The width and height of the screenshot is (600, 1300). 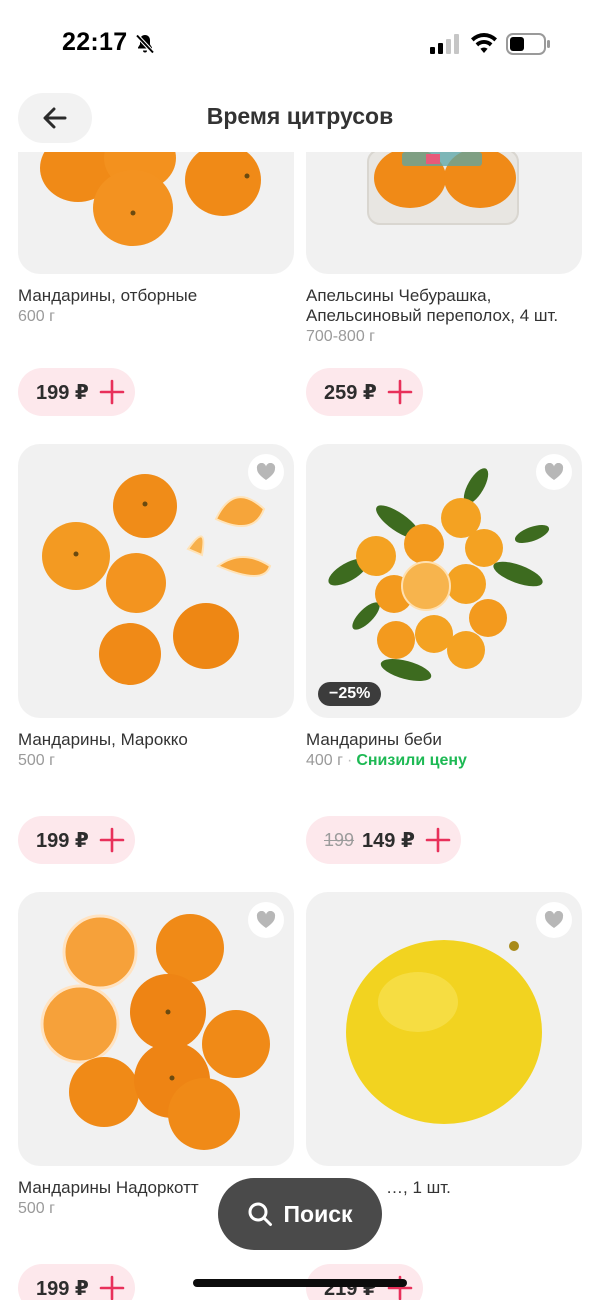 I want to click on product-card: …, 1 шт., so click(x=444, y=1046).